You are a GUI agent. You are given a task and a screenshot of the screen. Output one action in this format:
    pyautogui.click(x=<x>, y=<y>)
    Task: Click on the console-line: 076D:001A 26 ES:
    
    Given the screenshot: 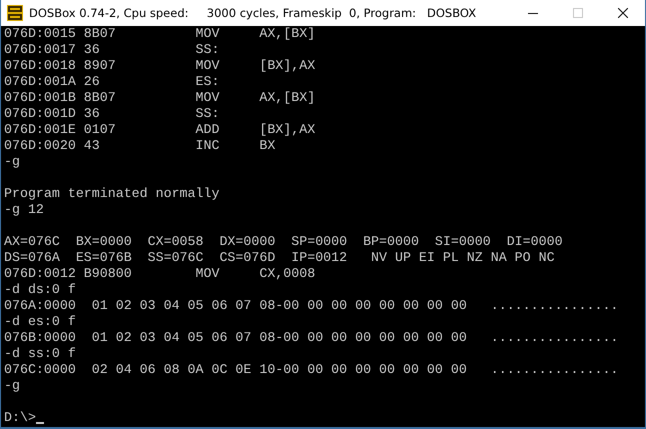 What is the action you would take?
    pyautogui.click(x=112, y=82)
    